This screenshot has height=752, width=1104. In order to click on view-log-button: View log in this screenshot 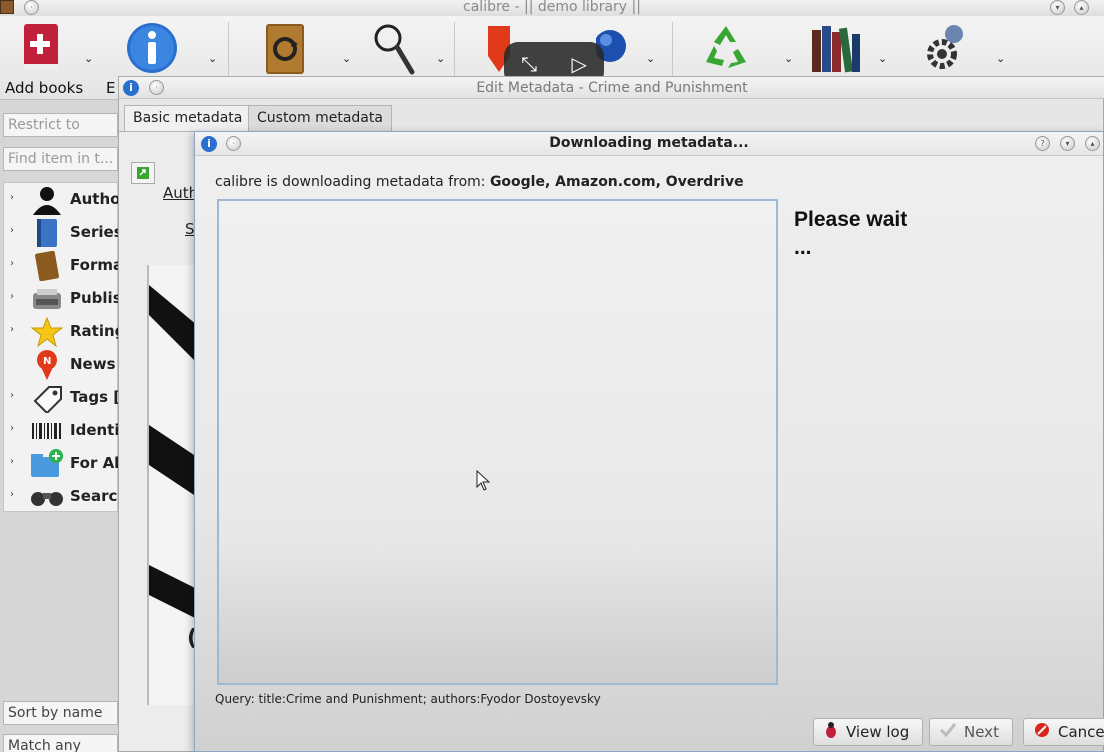, I will do `click(868, 732)`.